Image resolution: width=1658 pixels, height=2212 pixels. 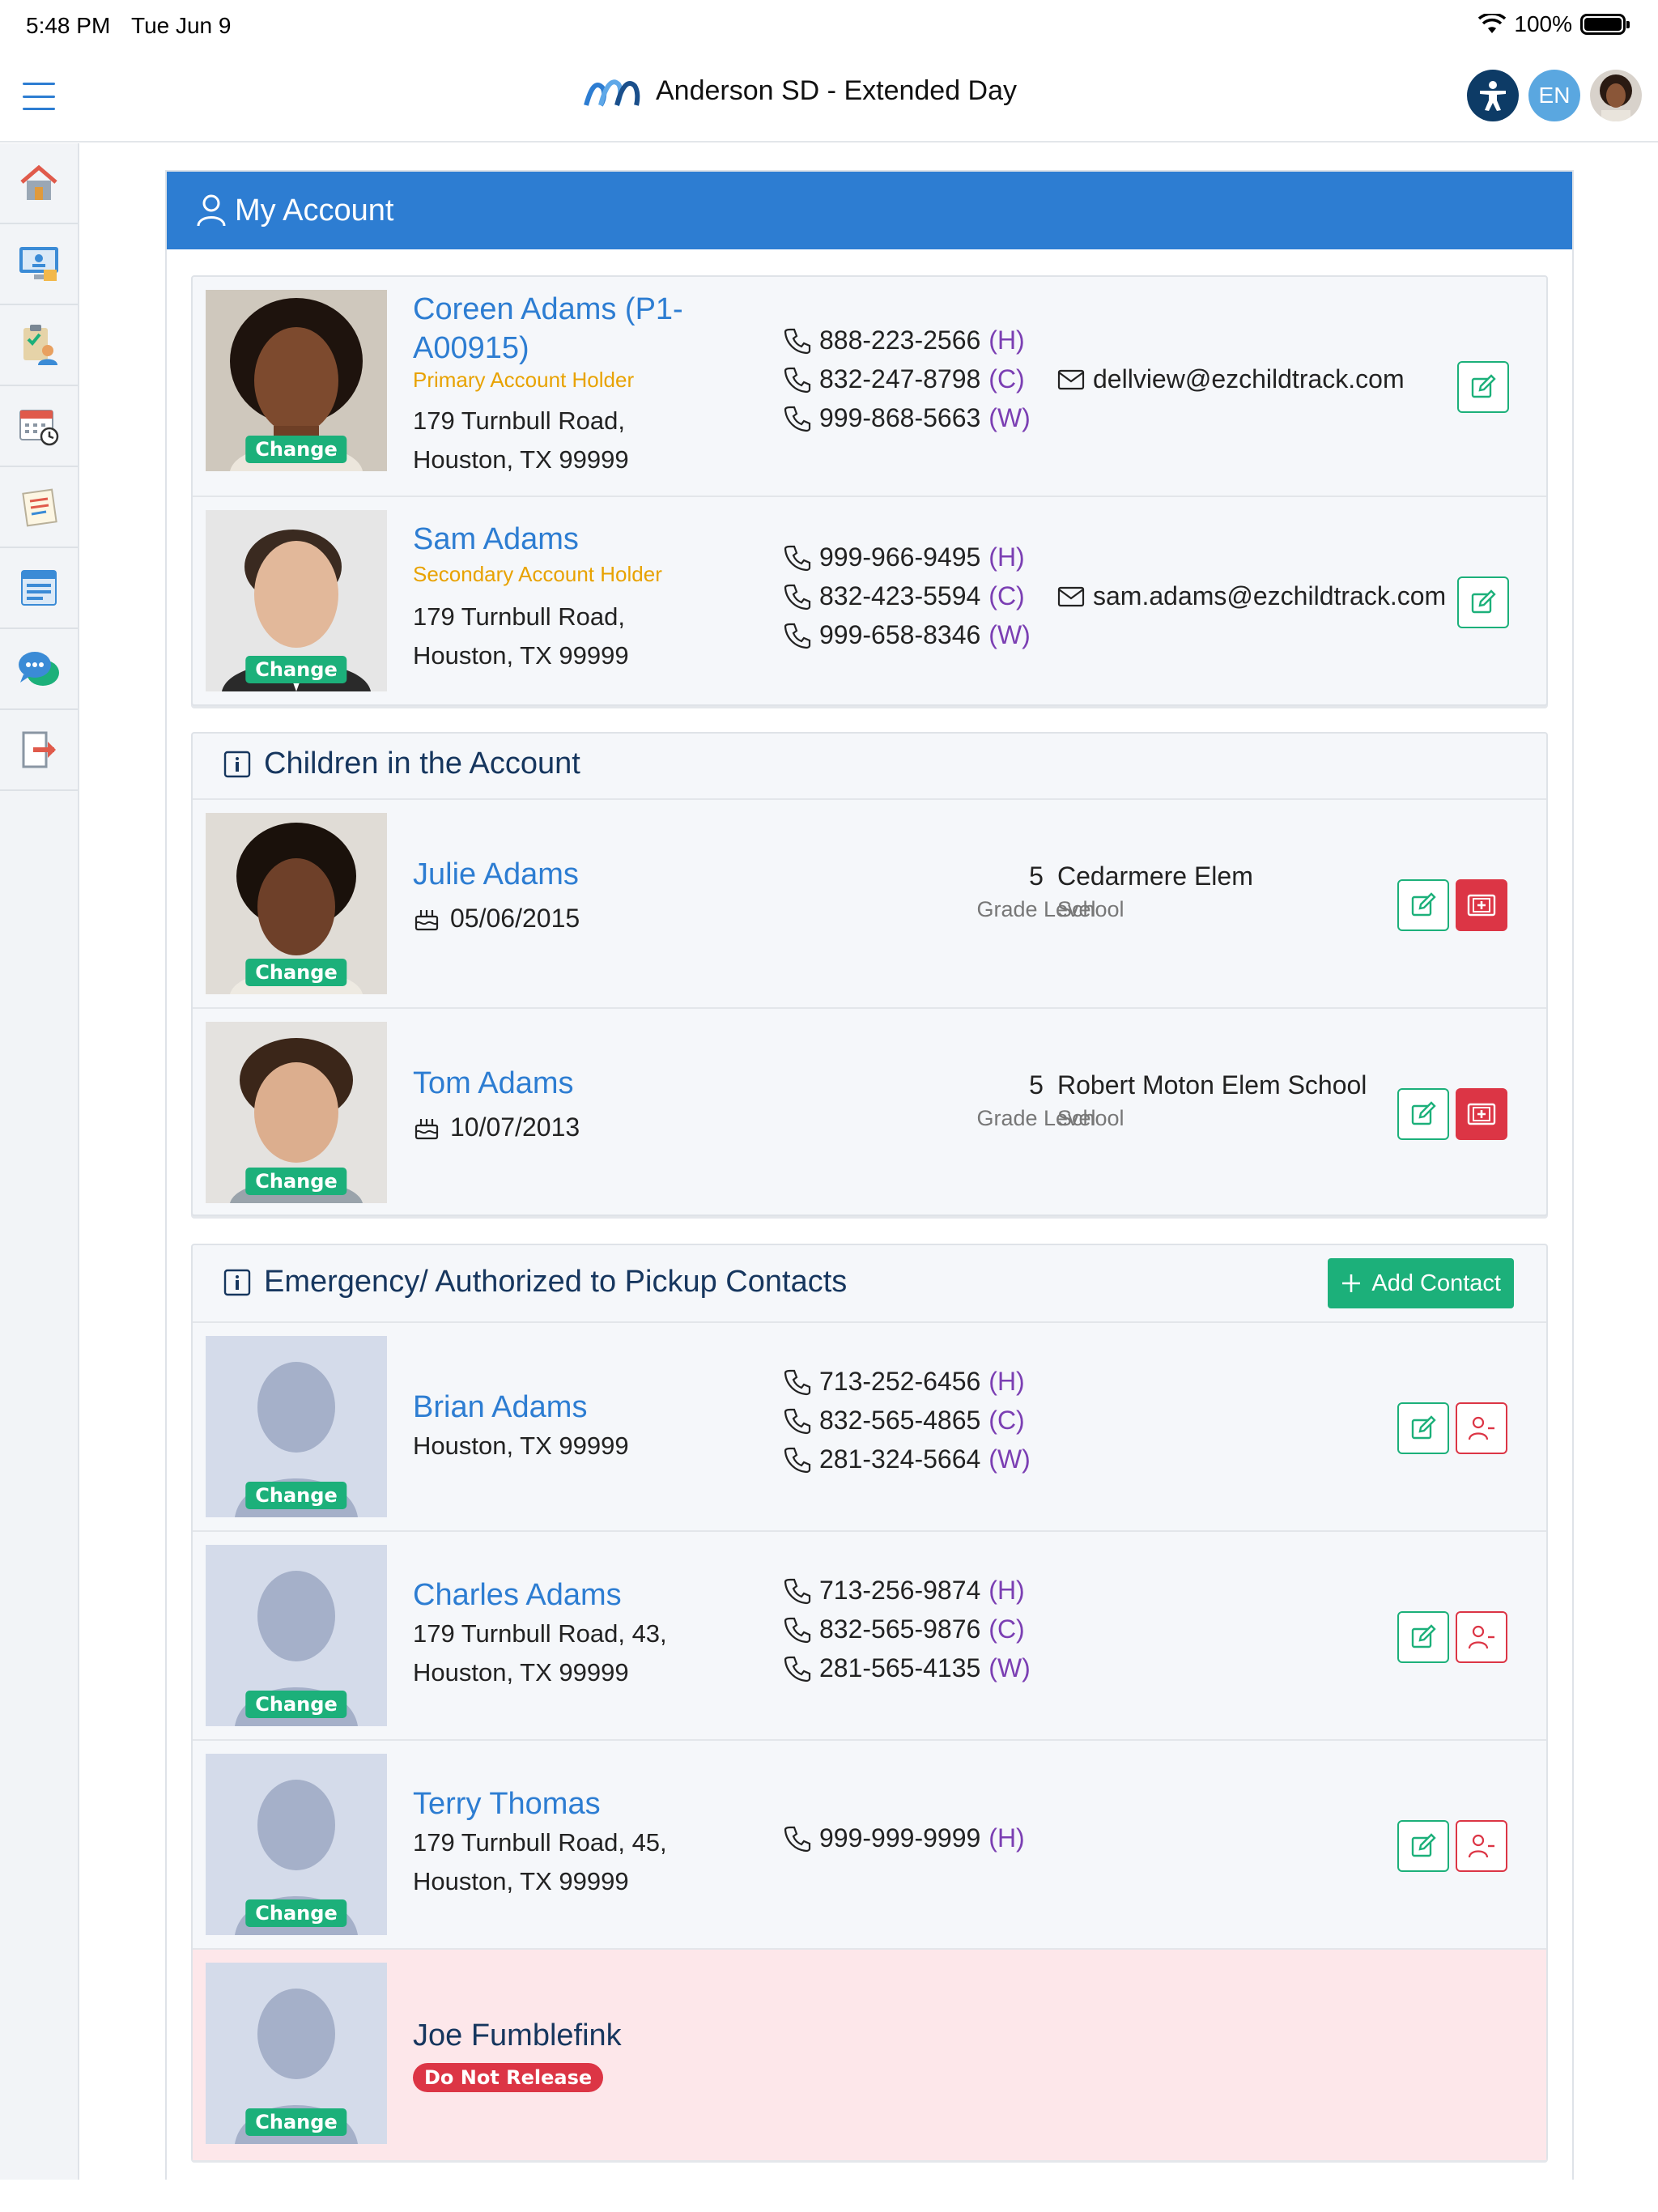 I want to click on dob-text: 10/07/2013, so click(x=515, y=1127).